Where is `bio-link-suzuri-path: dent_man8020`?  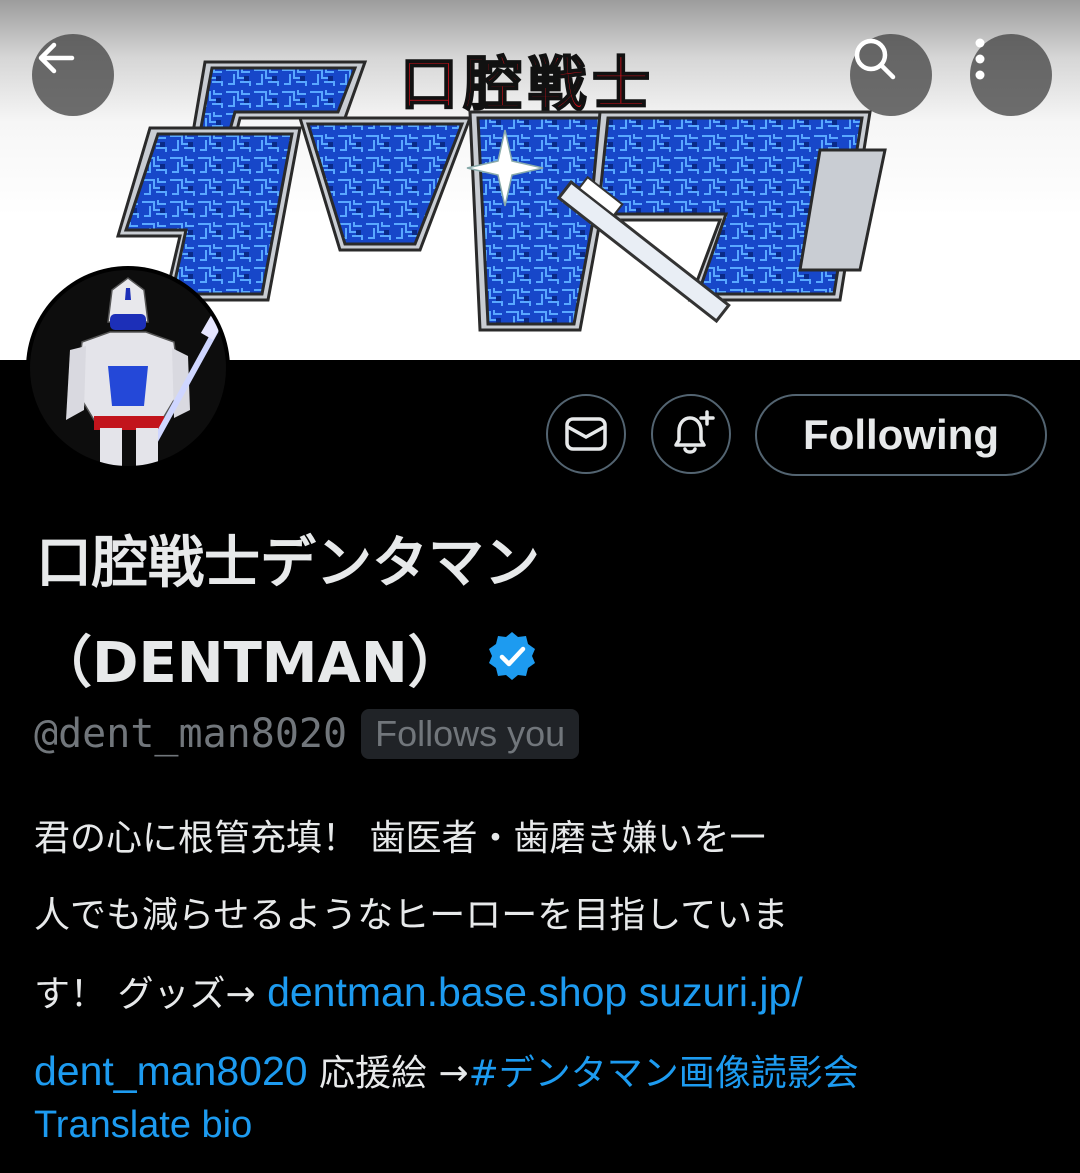
bio-link-suzuri-path: dent_man8020 is located at coordinates (171, 1071).